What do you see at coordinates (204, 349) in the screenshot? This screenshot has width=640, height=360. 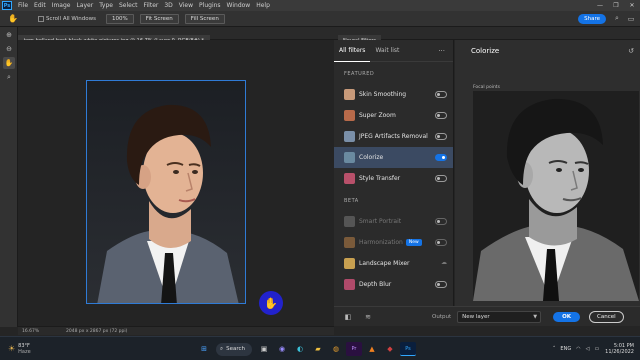 I see `windows-start-icon: ⊞` at bounding box center [204, 349].